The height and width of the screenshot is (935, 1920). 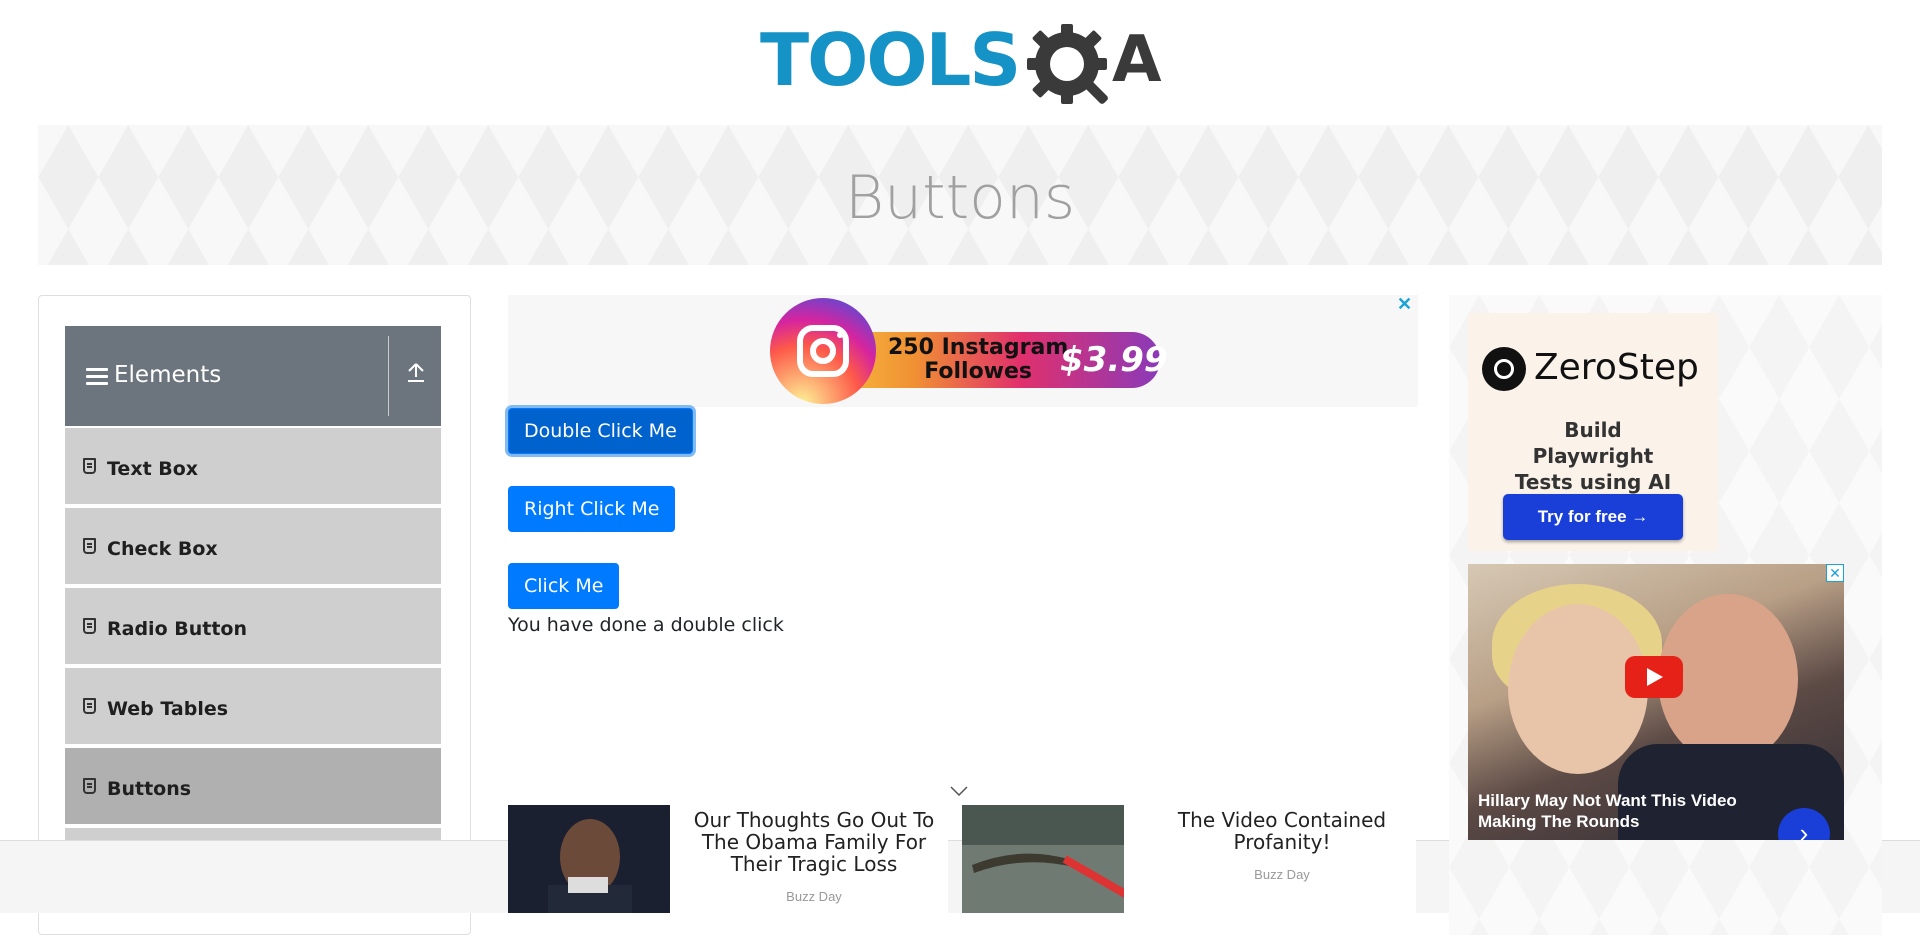 What do you see at coordinates (1067, 64) in the screenshot?
I see `gear-magnifier-icon` at bounding box center [1067, 64].